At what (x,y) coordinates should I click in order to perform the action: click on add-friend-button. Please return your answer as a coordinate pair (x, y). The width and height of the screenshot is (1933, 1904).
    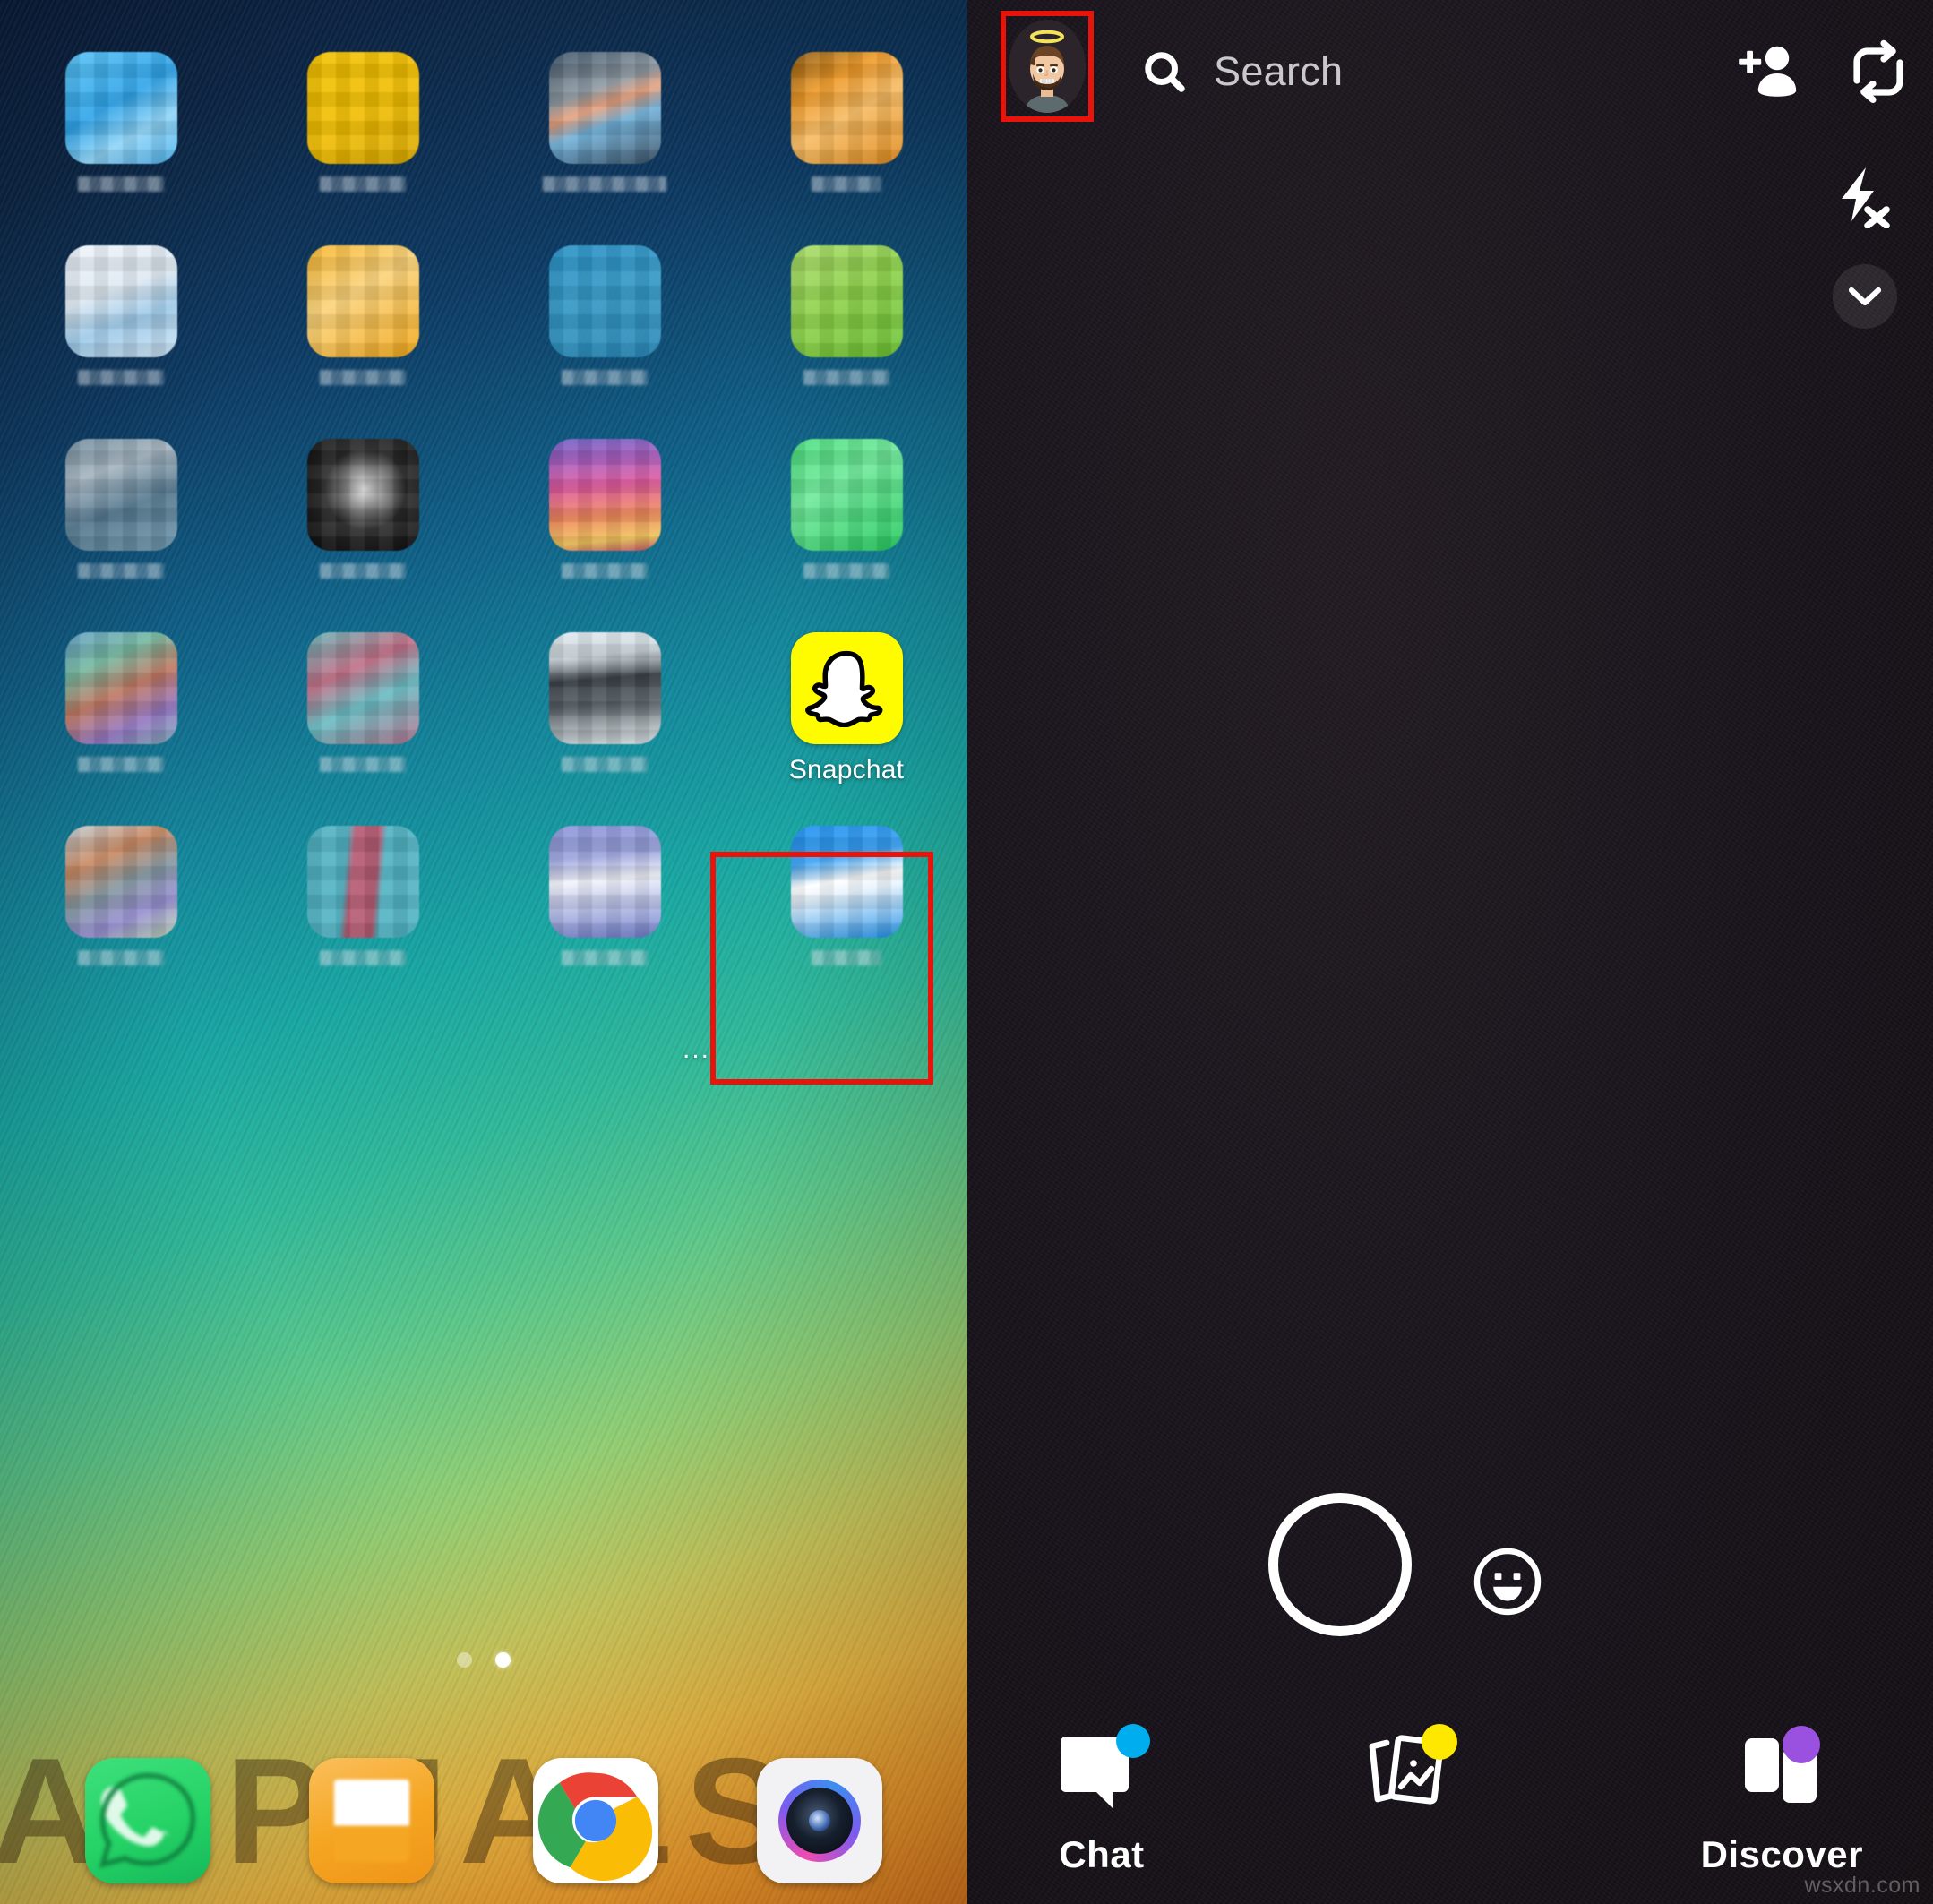
    Looking at the image, I should click on (1769, 71).